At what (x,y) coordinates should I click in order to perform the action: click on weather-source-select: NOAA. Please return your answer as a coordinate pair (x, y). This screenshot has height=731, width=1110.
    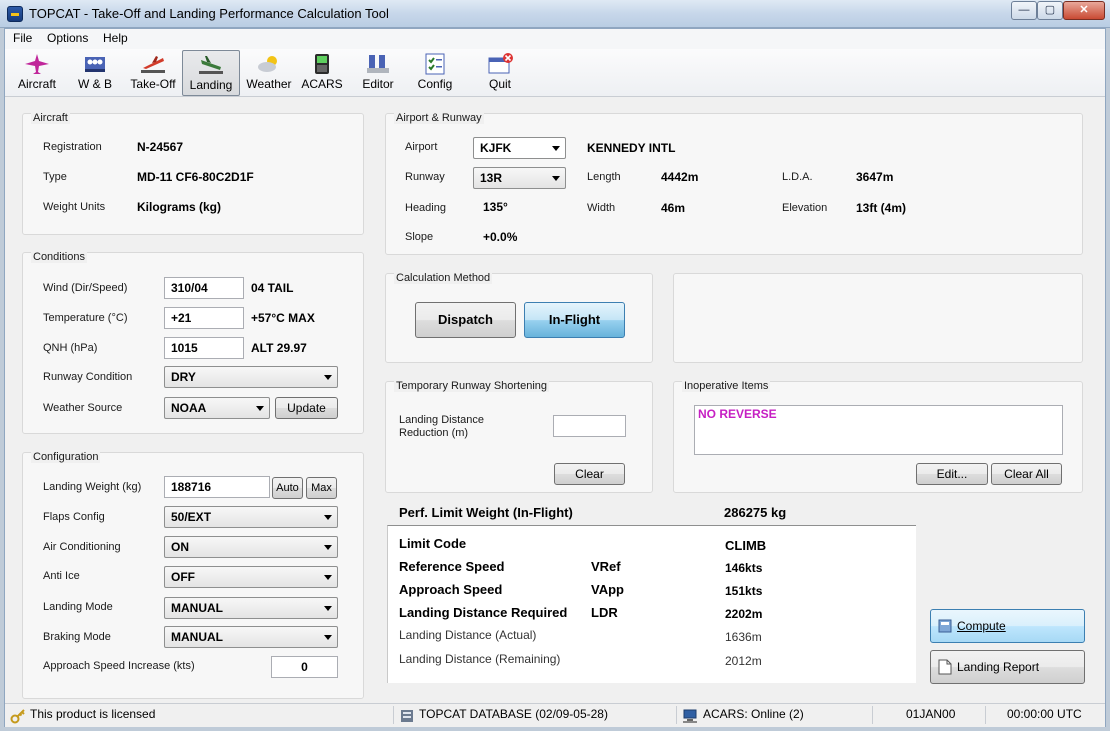
    Looking at the image, I should click on (217, 408).